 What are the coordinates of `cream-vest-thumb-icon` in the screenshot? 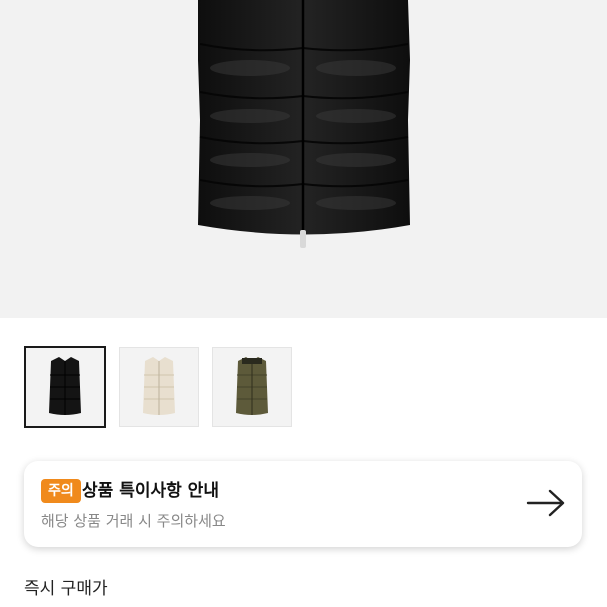 It's located at (159, 386).